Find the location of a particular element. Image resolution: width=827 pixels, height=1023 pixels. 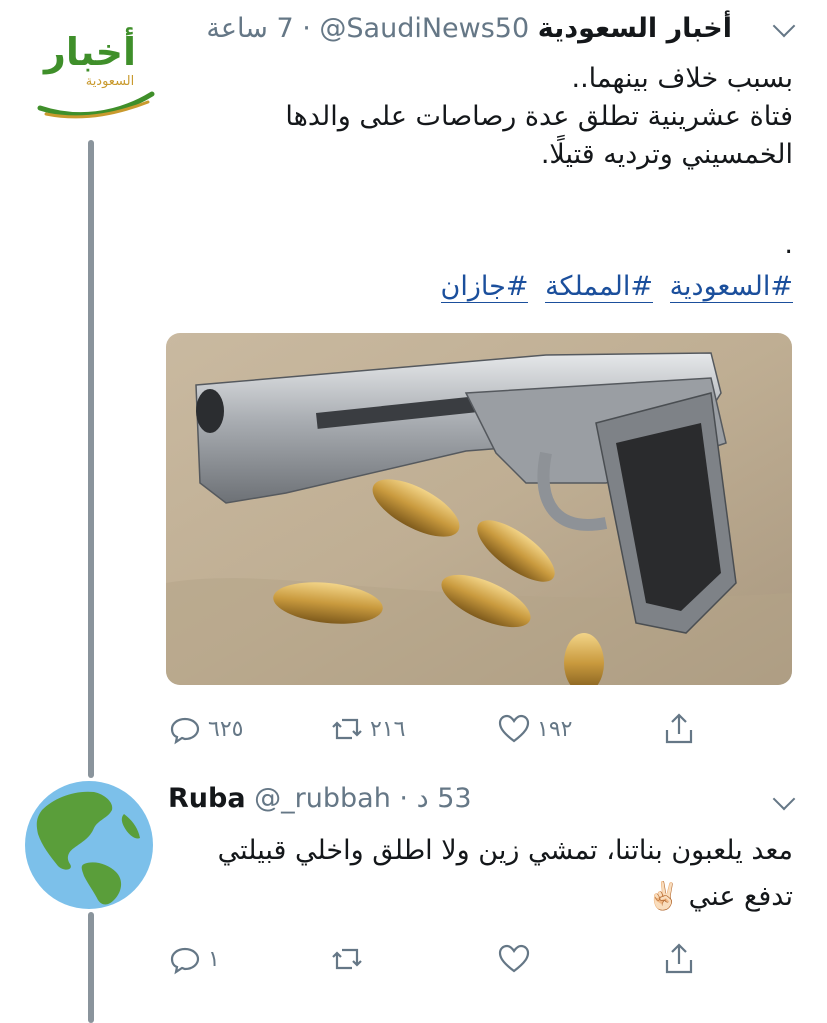

tweet2-menu-chevron-icon is located at coordinates (784, 799).